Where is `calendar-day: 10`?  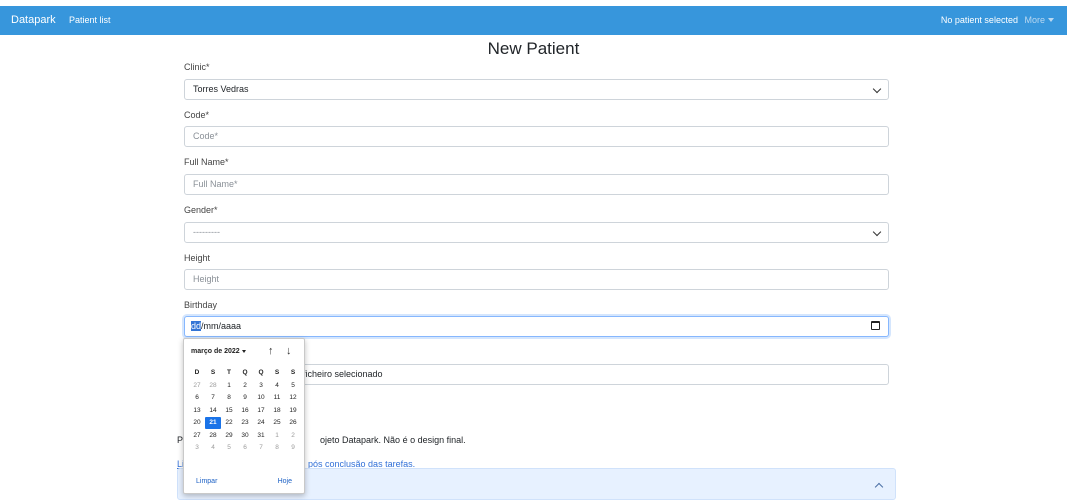 calendar-day: 10 is located at coordinates (261, 398).